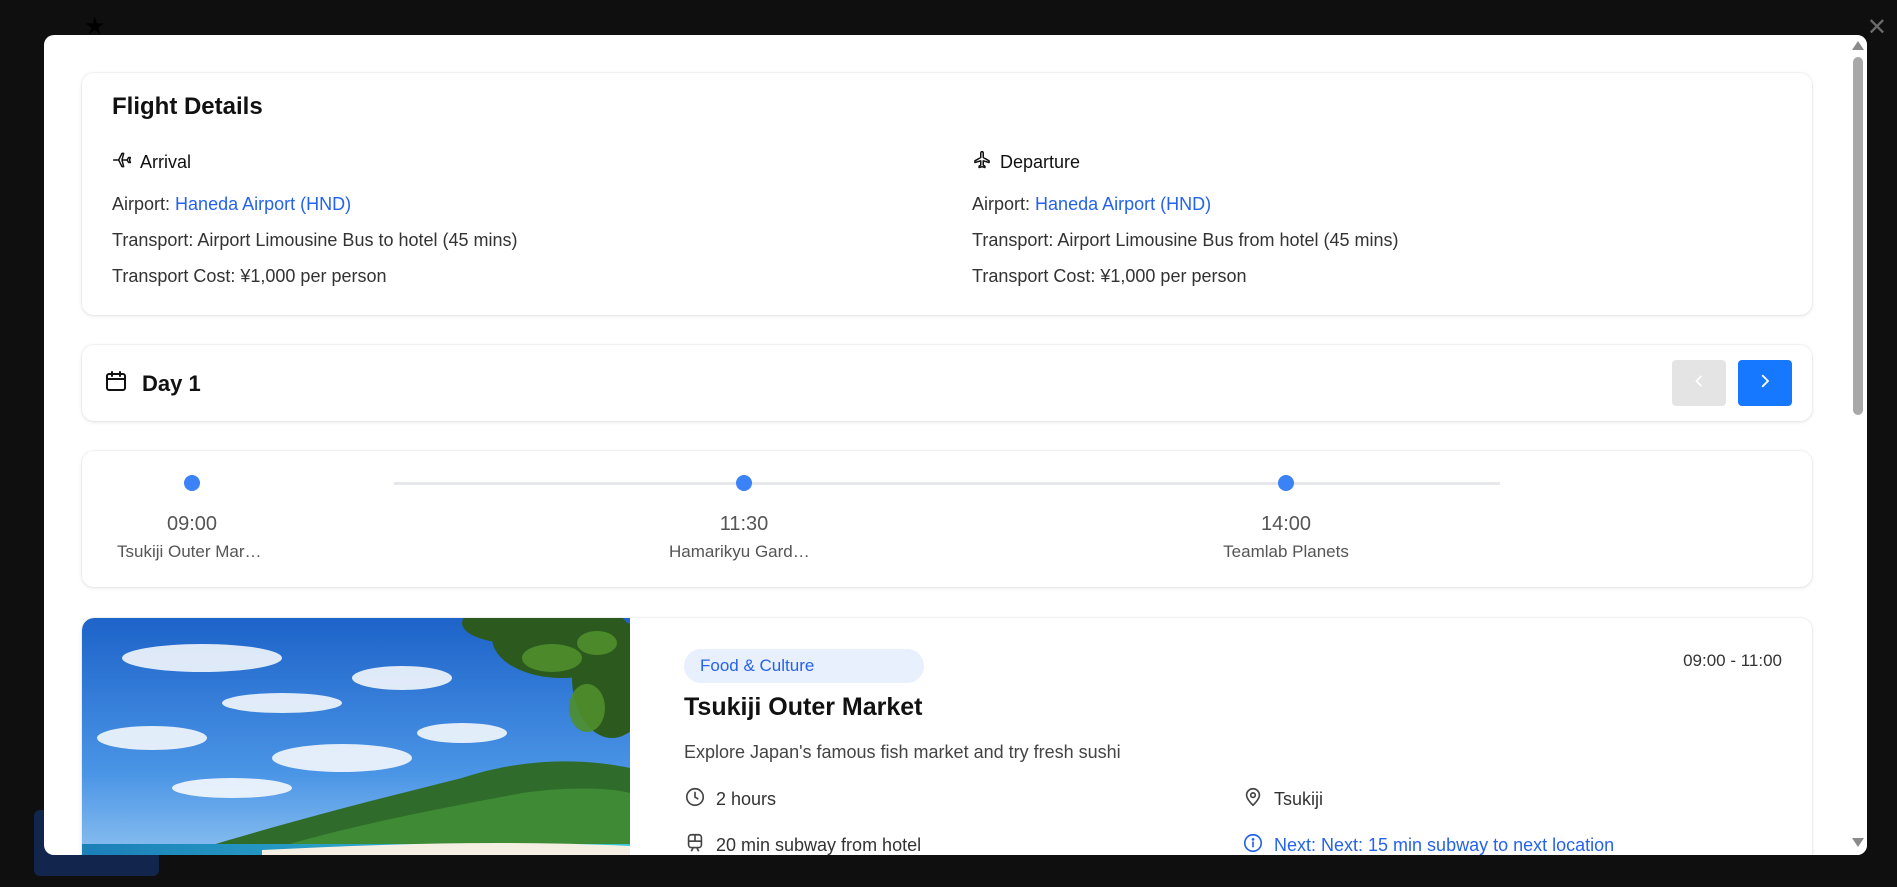 Image resolution: width=1897 pixels, height=887 pixels. I want to click on timeline-stop-time: 09:00, so click(192, 524).